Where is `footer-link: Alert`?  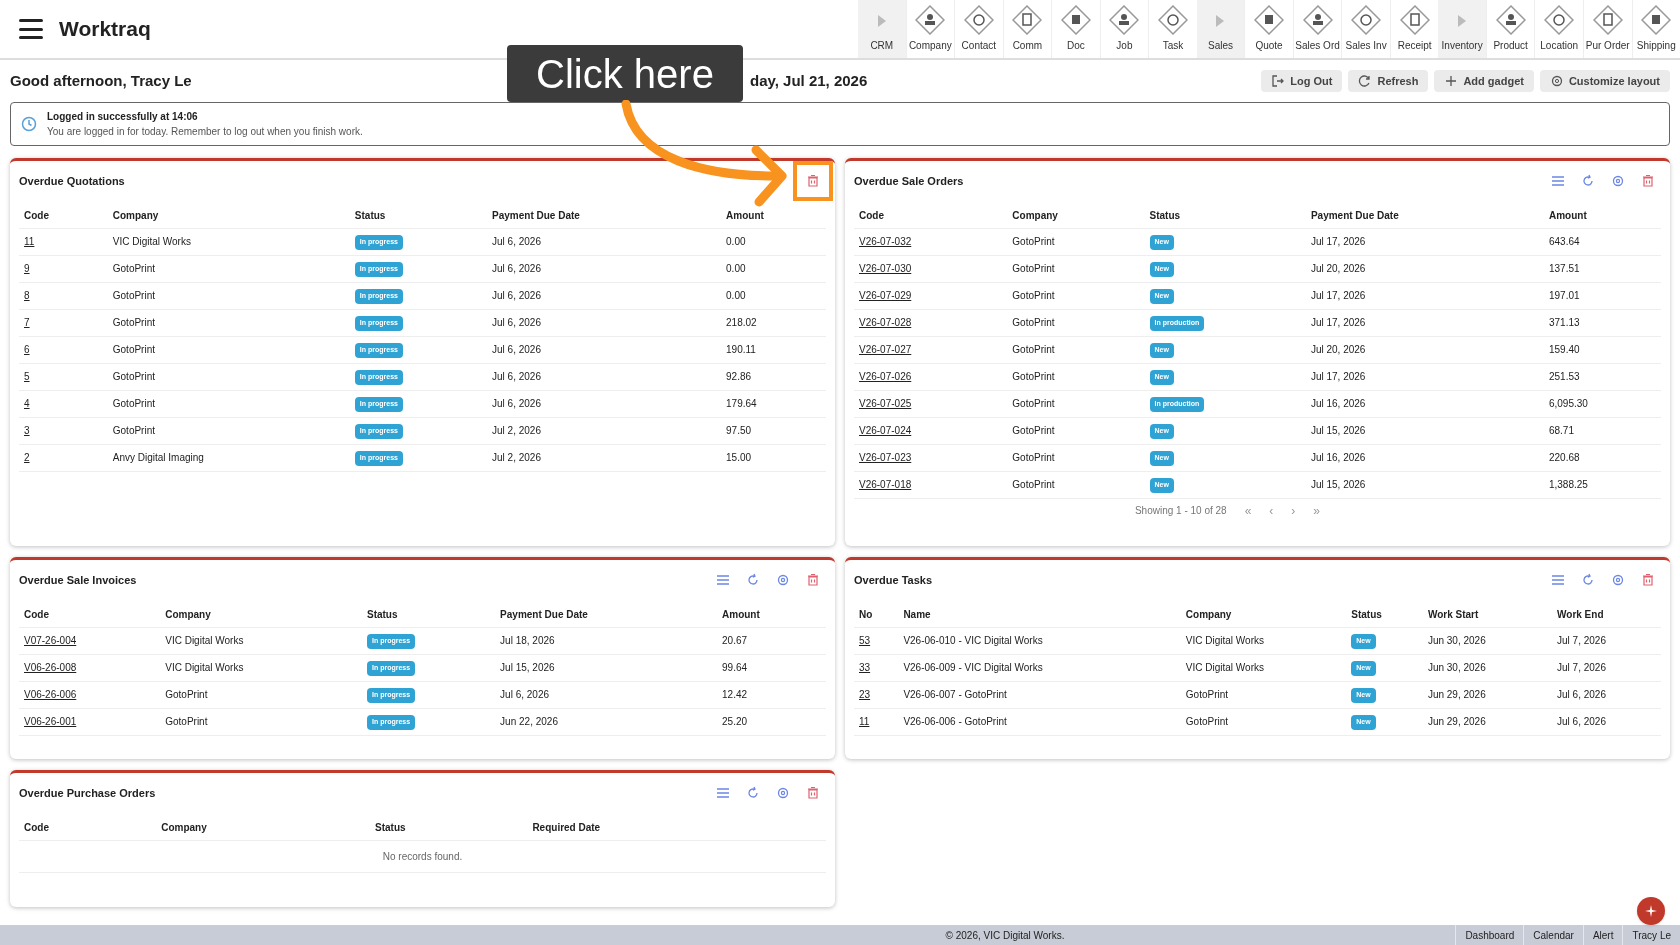
footer-link: Alert is located at coordinates (1602, 935).